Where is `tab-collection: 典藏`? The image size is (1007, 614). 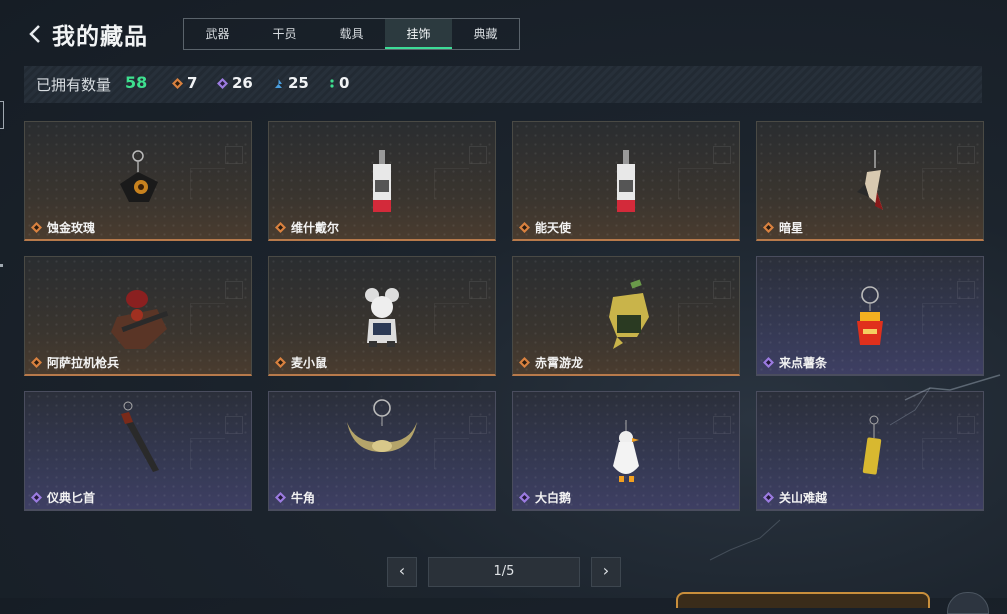 tab-collection: 典藏 is located at coordinates (485, 34).